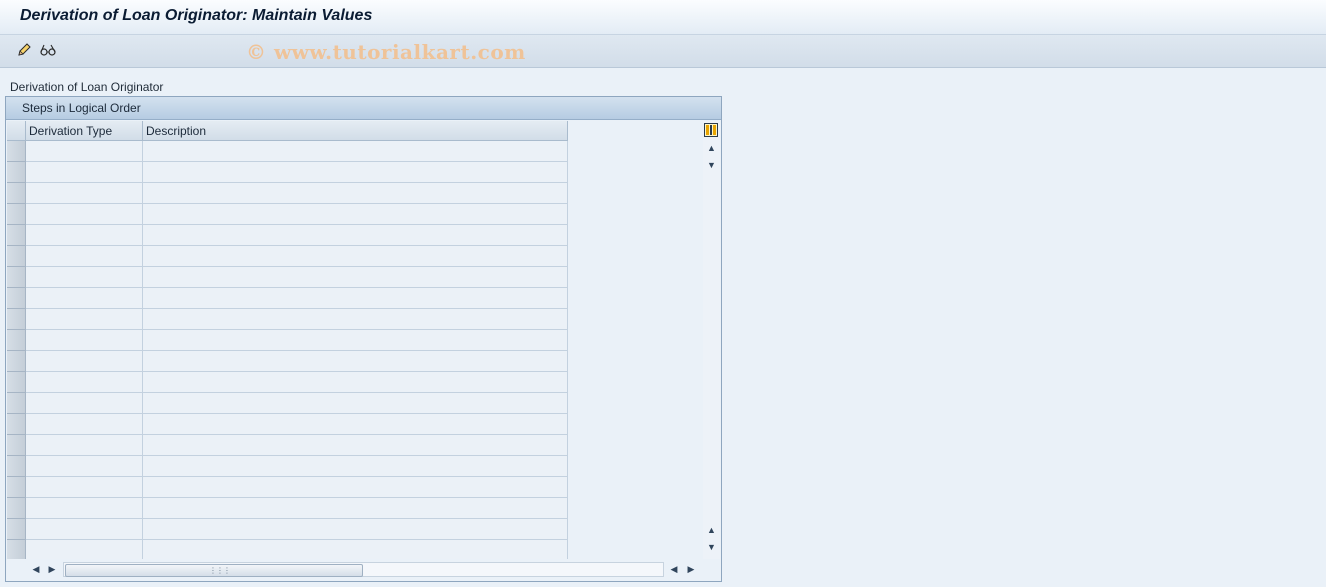  Describe the element at coordinates (71, 131) in the screenshot. I see `column-header-label: Derivation Type` at that location.